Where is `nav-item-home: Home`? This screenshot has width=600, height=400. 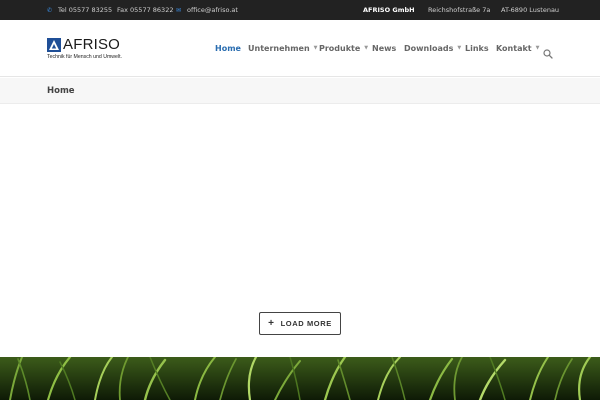
nav-item-home: Home is located at coordinates (228, 48).